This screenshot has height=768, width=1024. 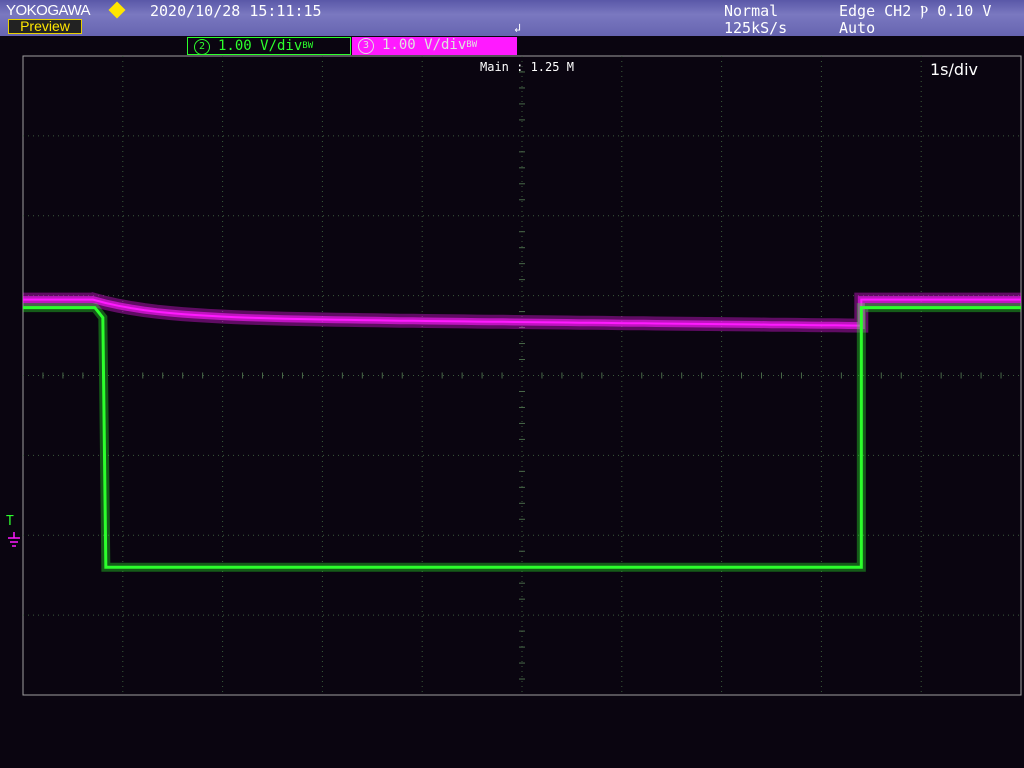 I want to click on trigger-level-marker: T, so click(x=10, y=521).